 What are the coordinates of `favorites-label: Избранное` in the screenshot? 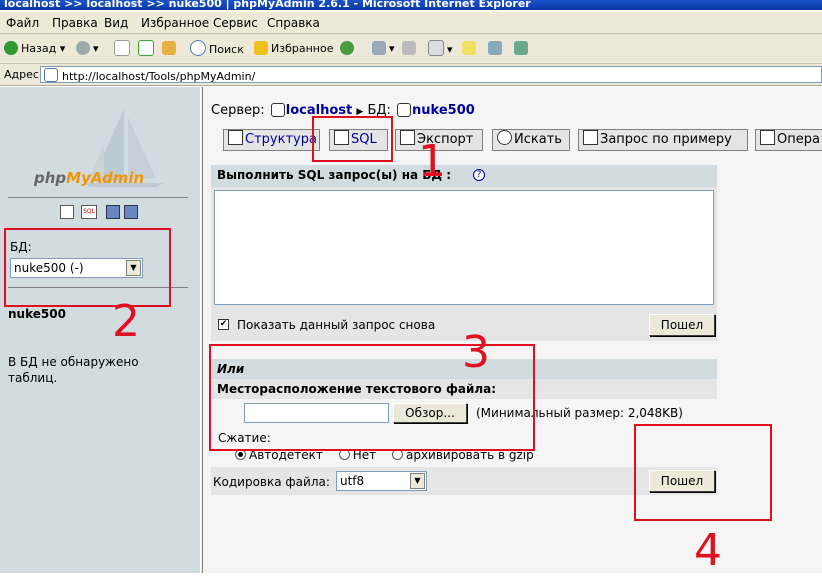 It's located at (302, 48).